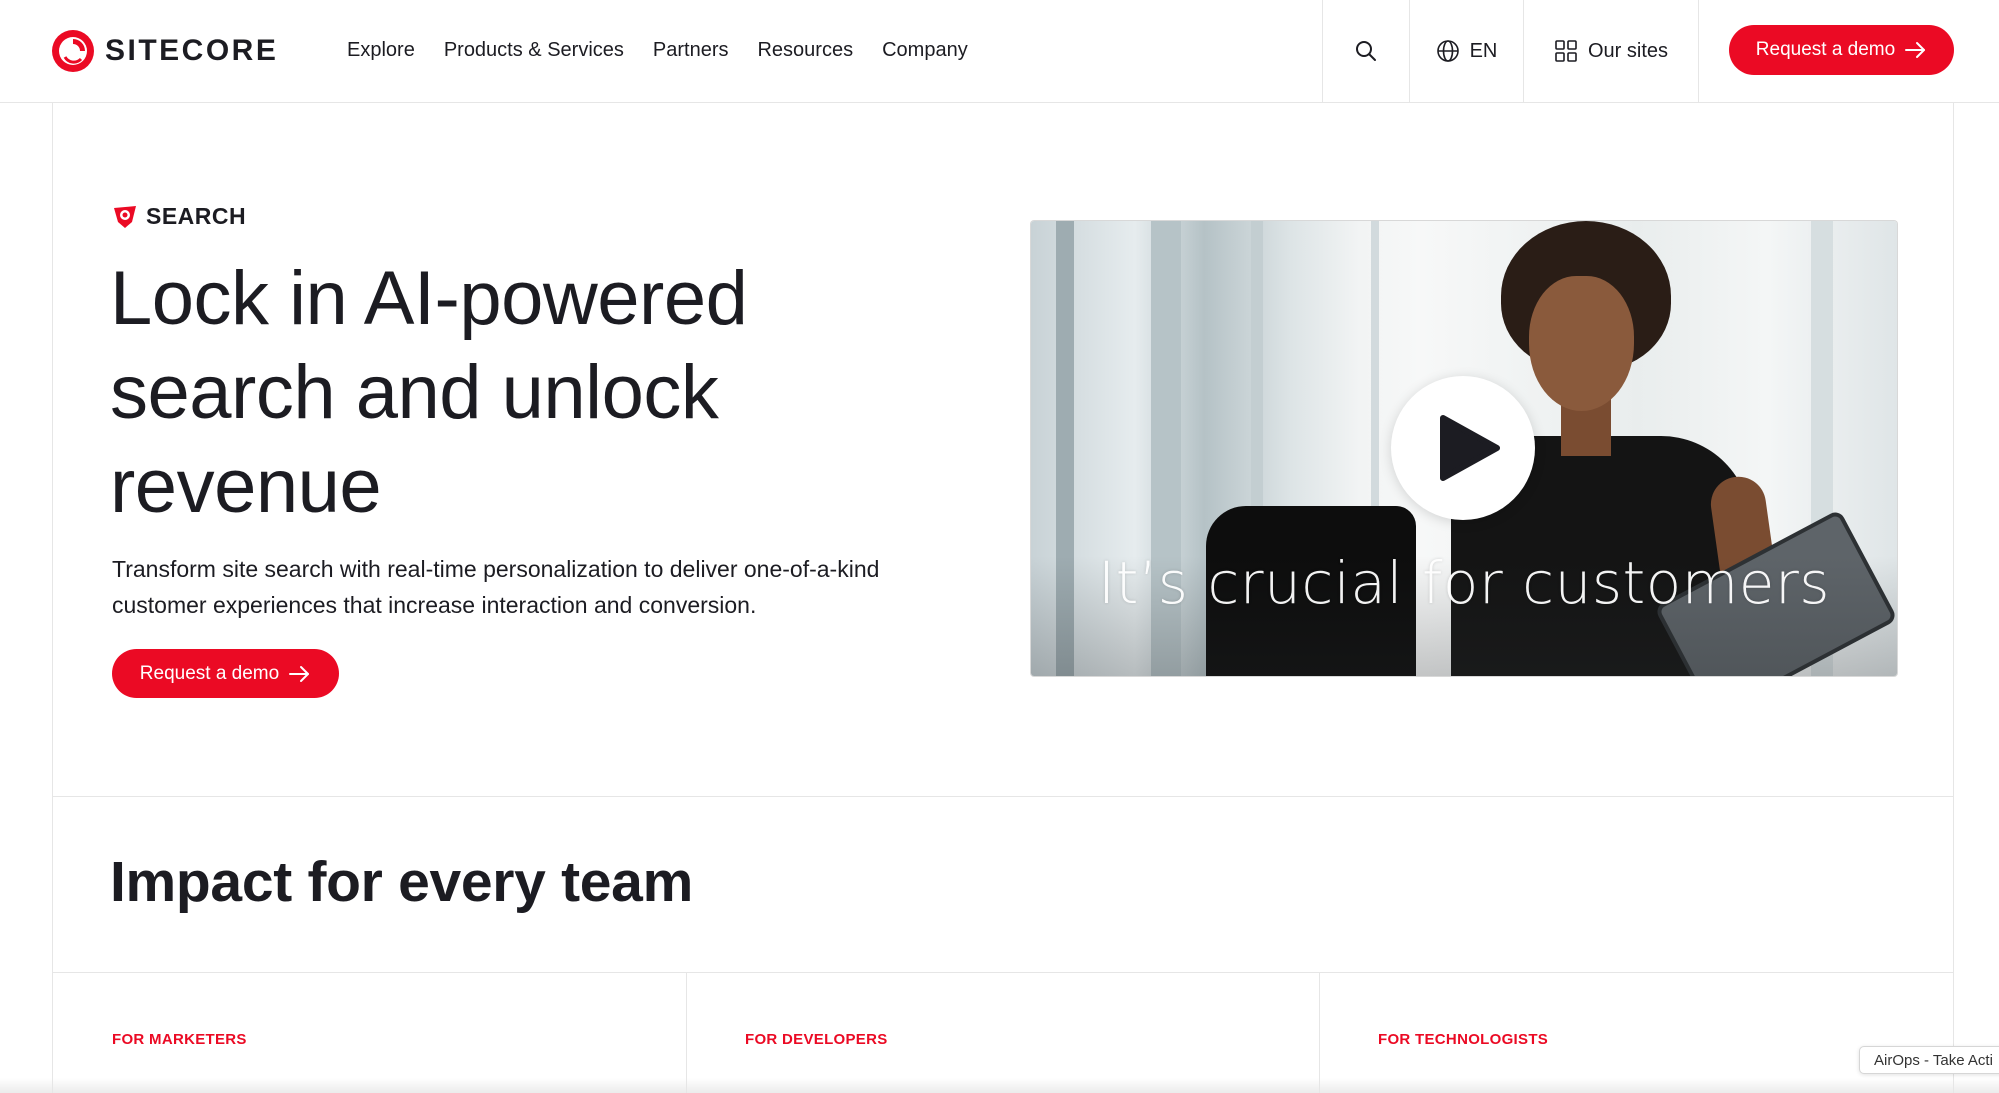 The height and width of the screenshot is (1093, 1999). What do you see at coordinates (816, 1039) in the screenshot?
I see `team-label-developers: FOR DEVELOPERS` at bounding box center [816, 1039].